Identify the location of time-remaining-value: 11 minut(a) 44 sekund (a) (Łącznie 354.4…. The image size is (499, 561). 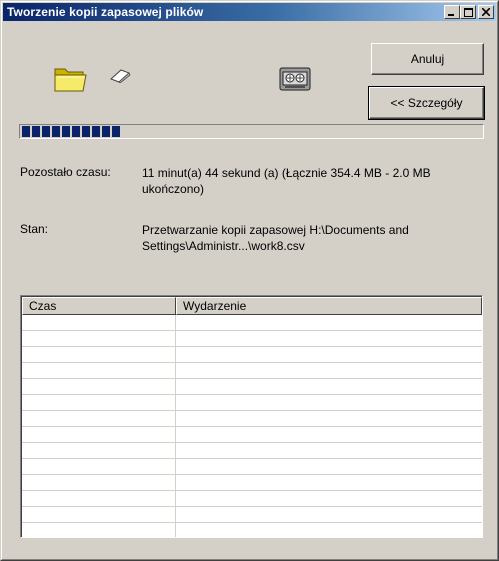
(286, 181).